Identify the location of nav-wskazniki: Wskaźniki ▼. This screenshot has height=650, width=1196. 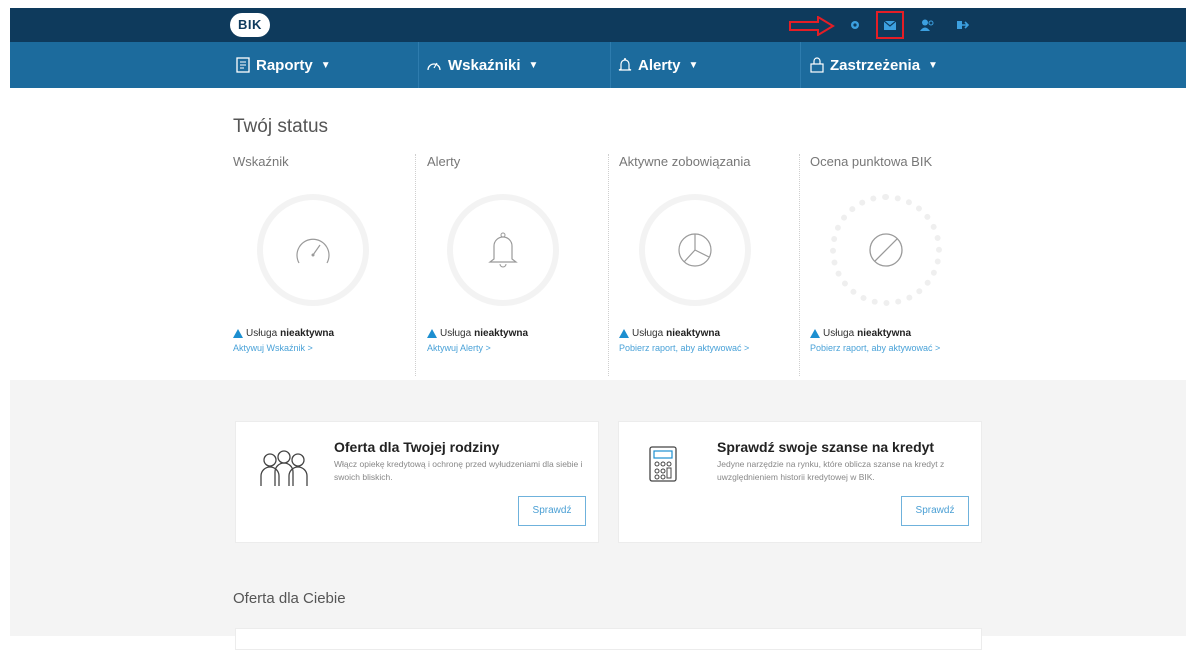
(482, 65).